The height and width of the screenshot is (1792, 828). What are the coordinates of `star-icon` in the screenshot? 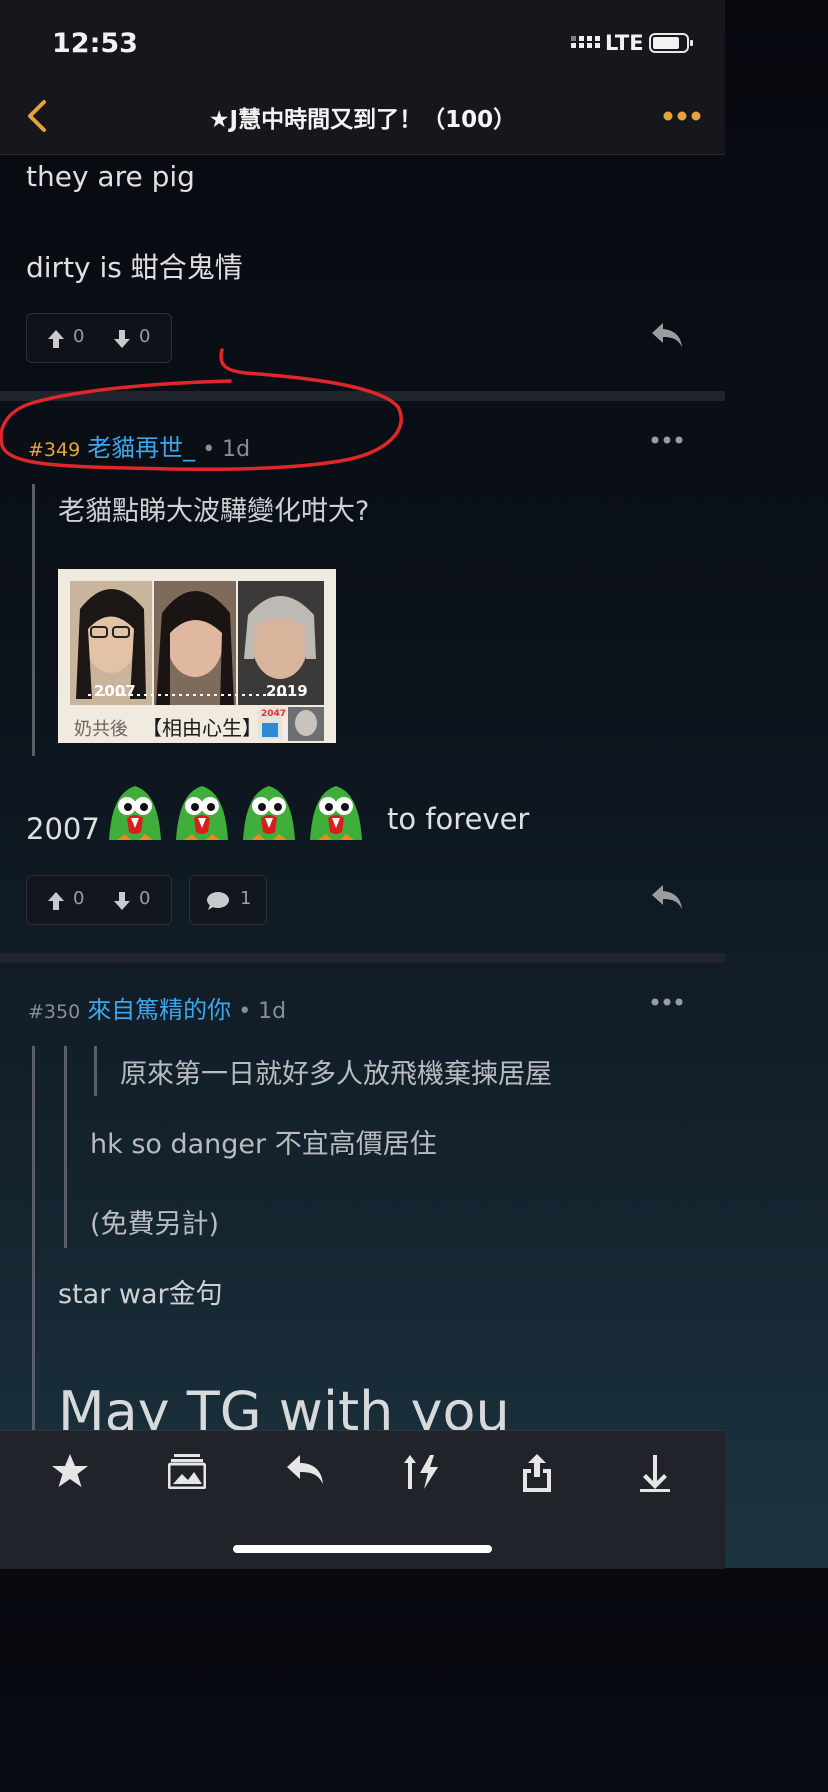 It's located at (70, 1471).